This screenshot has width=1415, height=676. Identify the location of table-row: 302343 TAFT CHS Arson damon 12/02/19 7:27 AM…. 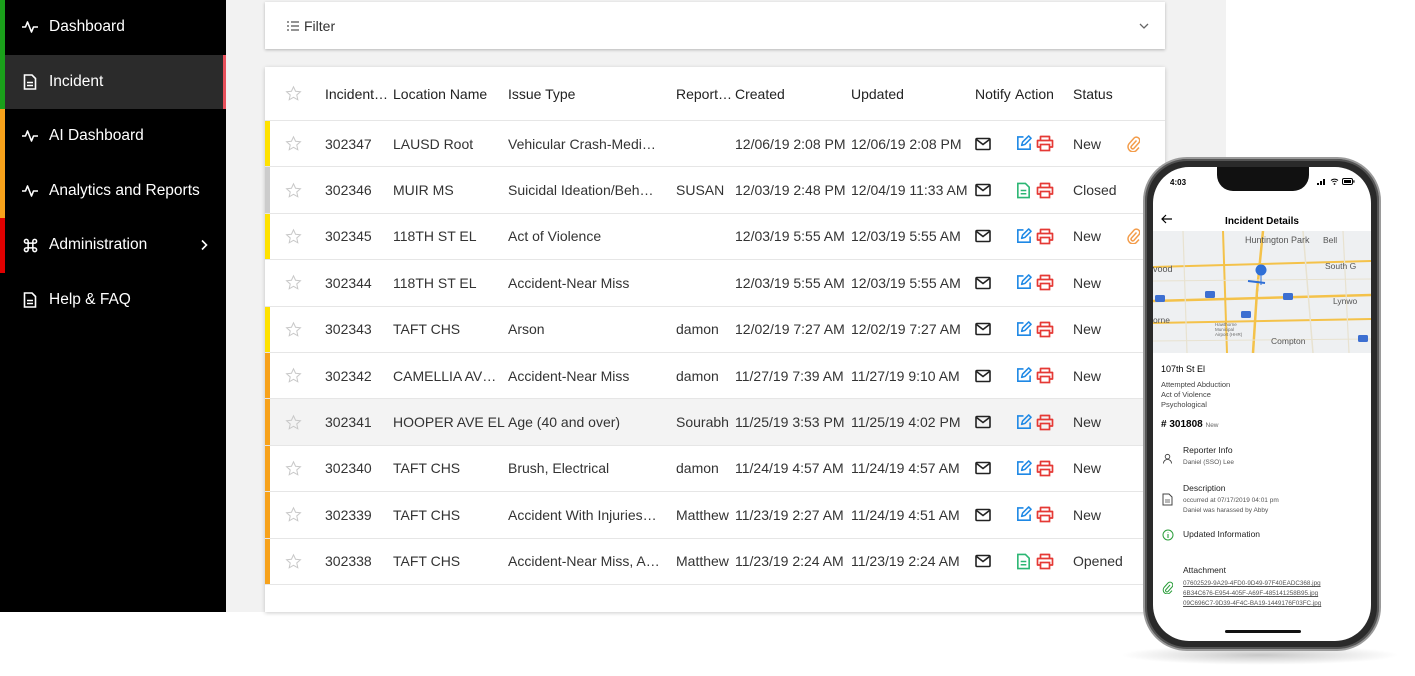
(715, 329).